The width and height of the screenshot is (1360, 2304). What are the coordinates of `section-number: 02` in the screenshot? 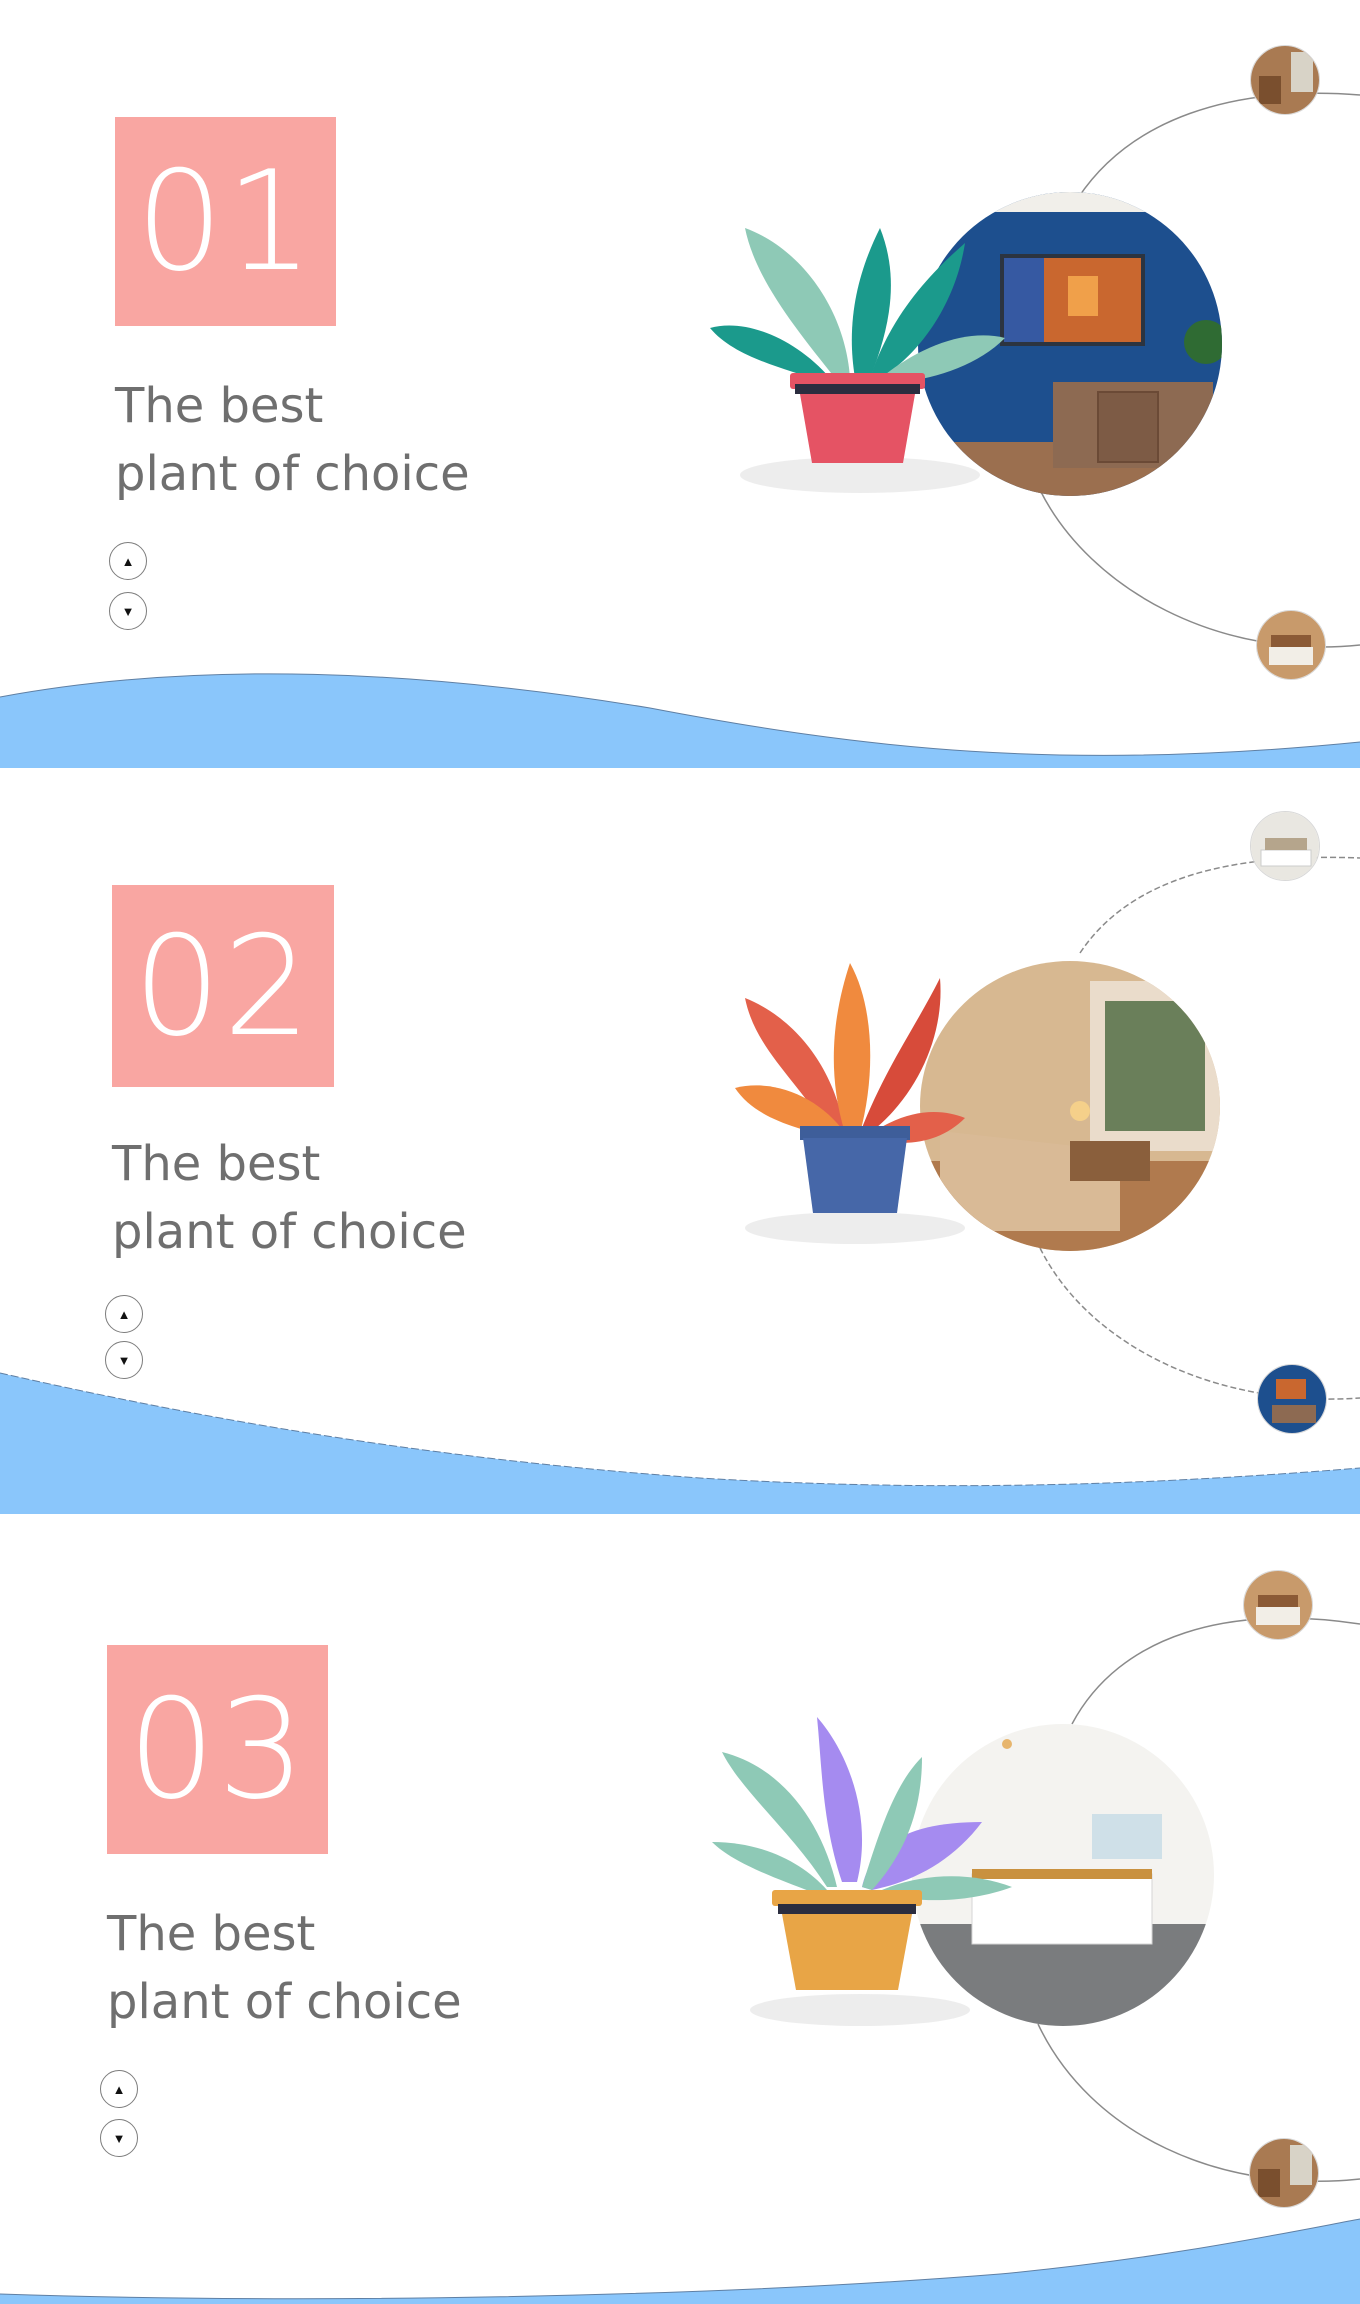 It's located at (223, 986).